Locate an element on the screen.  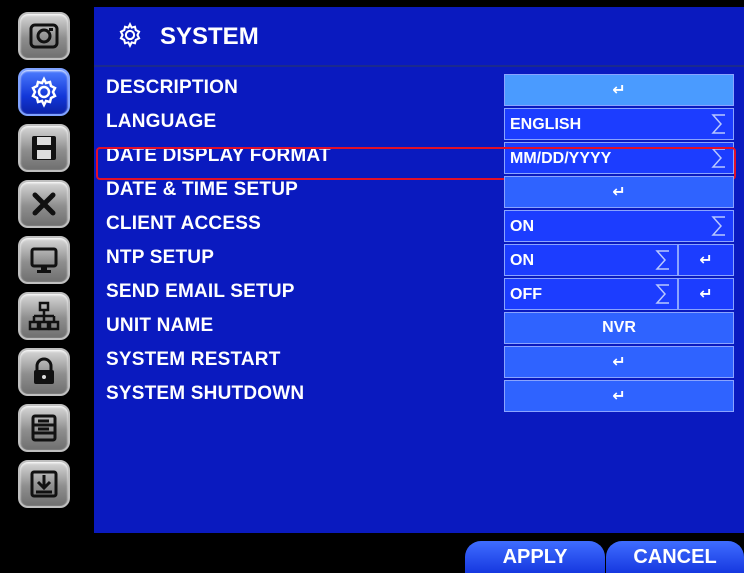
ntp-setup-select: ON is located at coordinates (591, 260).